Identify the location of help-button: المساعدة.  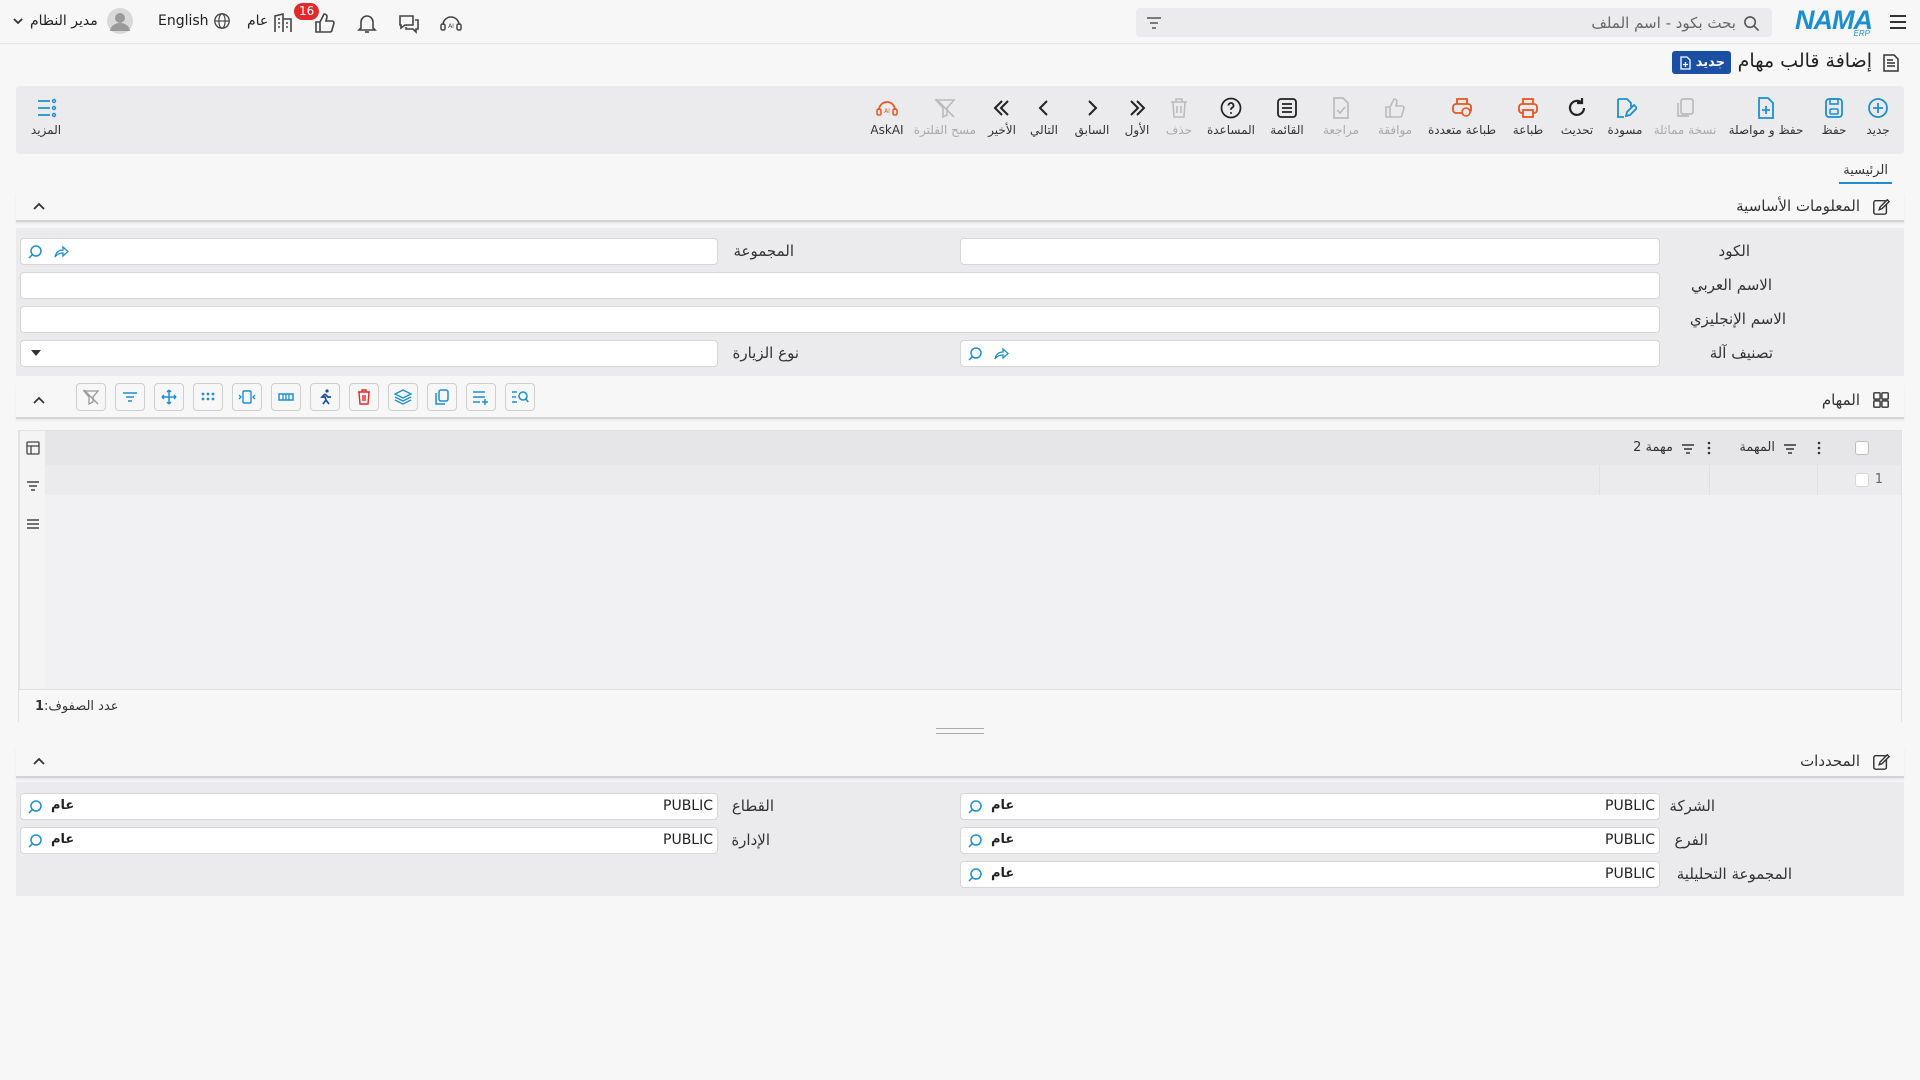
(1231, 116).